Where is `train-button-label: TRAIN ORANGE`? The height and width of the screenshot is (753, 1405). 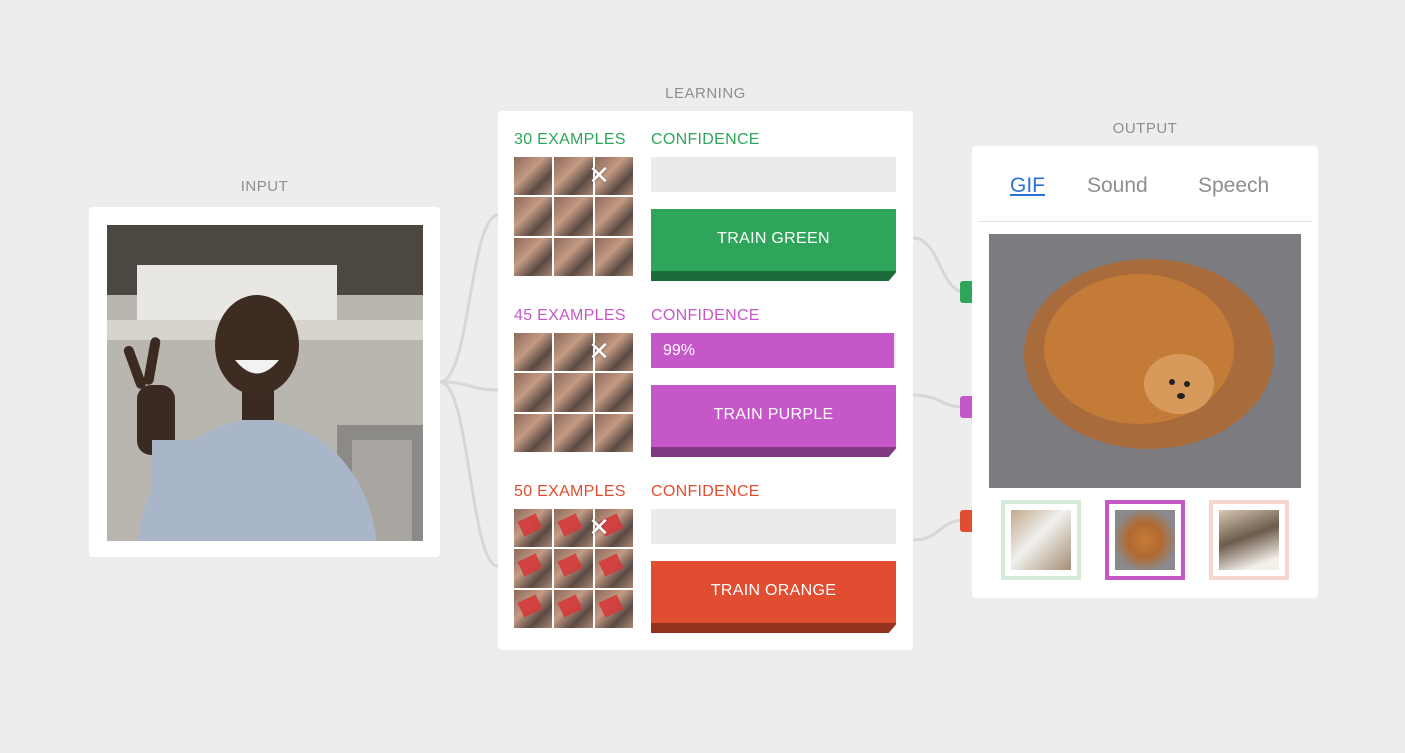 train-button-label: TRAIN ORANGE is located at coordinates (773, 590).